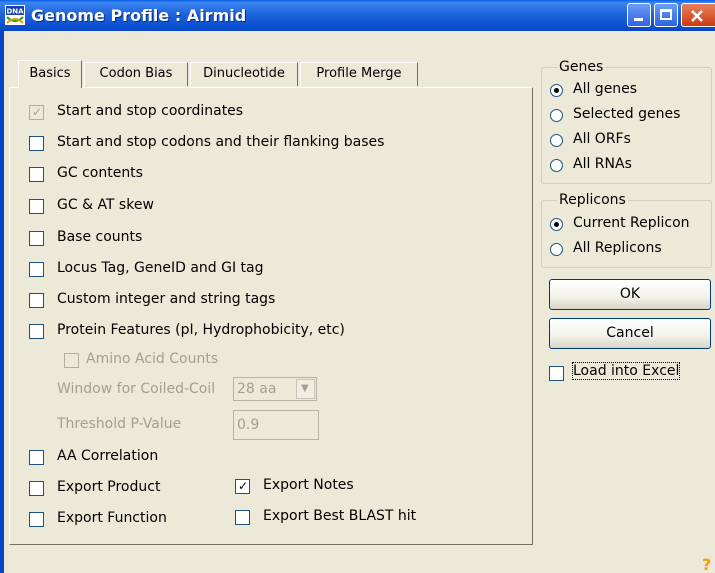 The image size is (715, 573). What do you see at coordinates (257, 389) in the screenshot?
I see `window-coiled-coil-value: 28 aa` at bounding box center [257, 389].